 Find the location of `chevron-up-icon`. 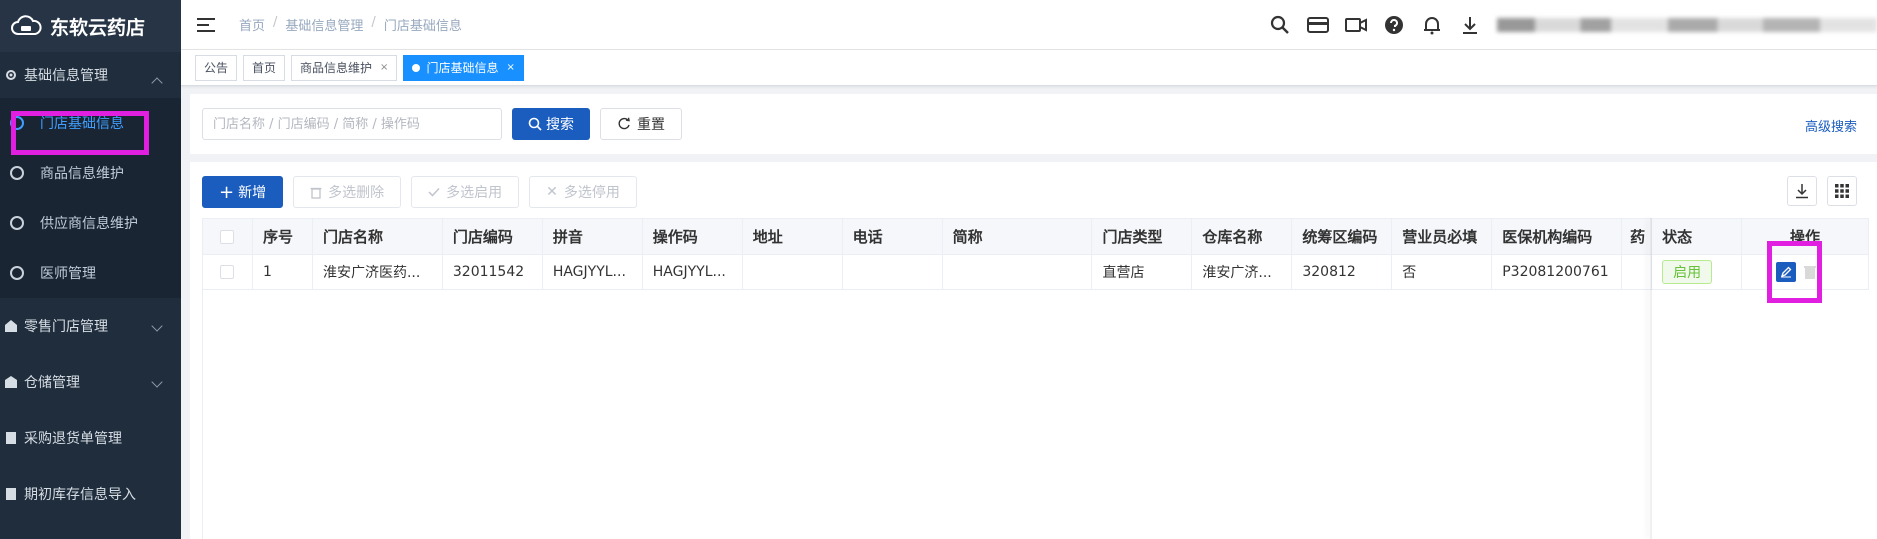

chevron-up-icon is located at coordinates (157, 83).